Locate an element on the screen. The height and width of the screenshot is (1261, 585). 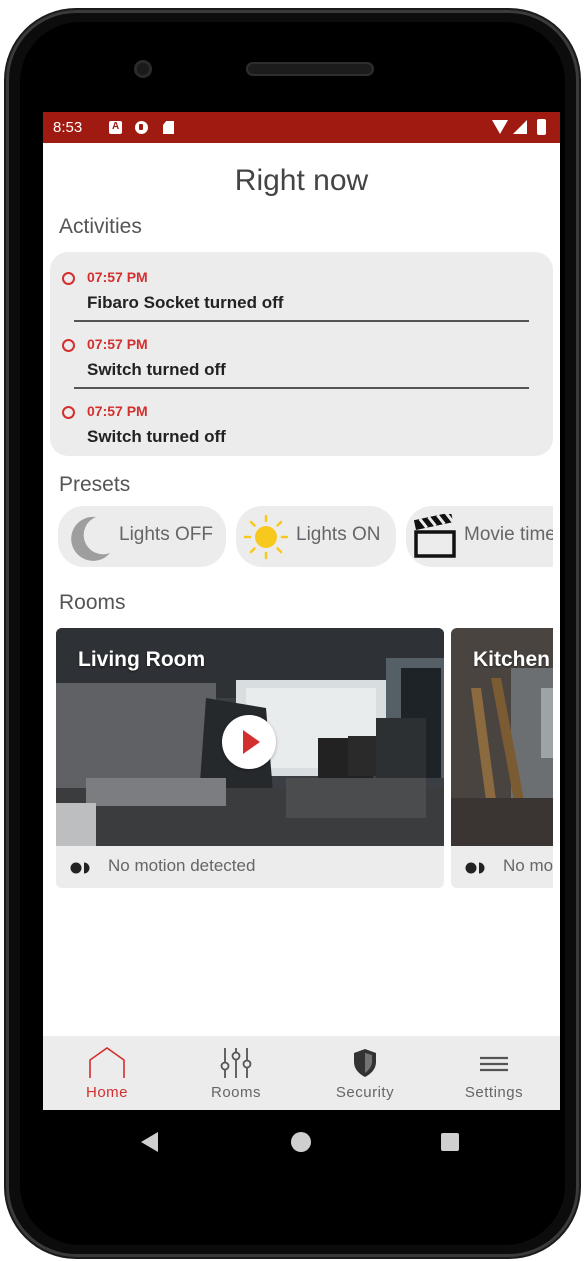
preset-label: Lights ON is located at coordinates (338, 534).